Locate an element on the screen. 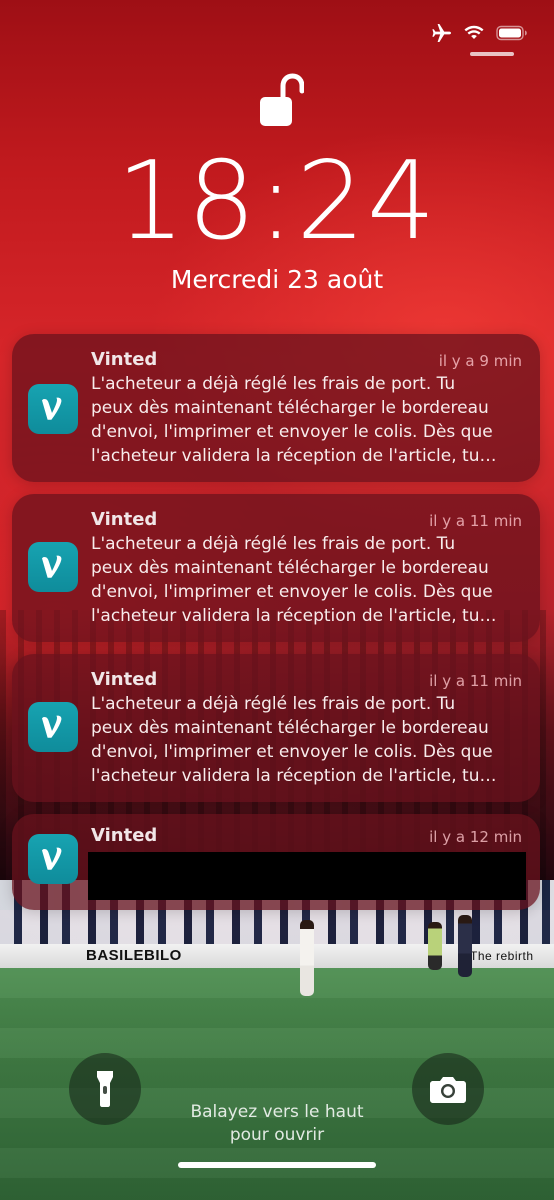 The image size is (554, 1200). home-indicator is located at coordinates (277, 1165).